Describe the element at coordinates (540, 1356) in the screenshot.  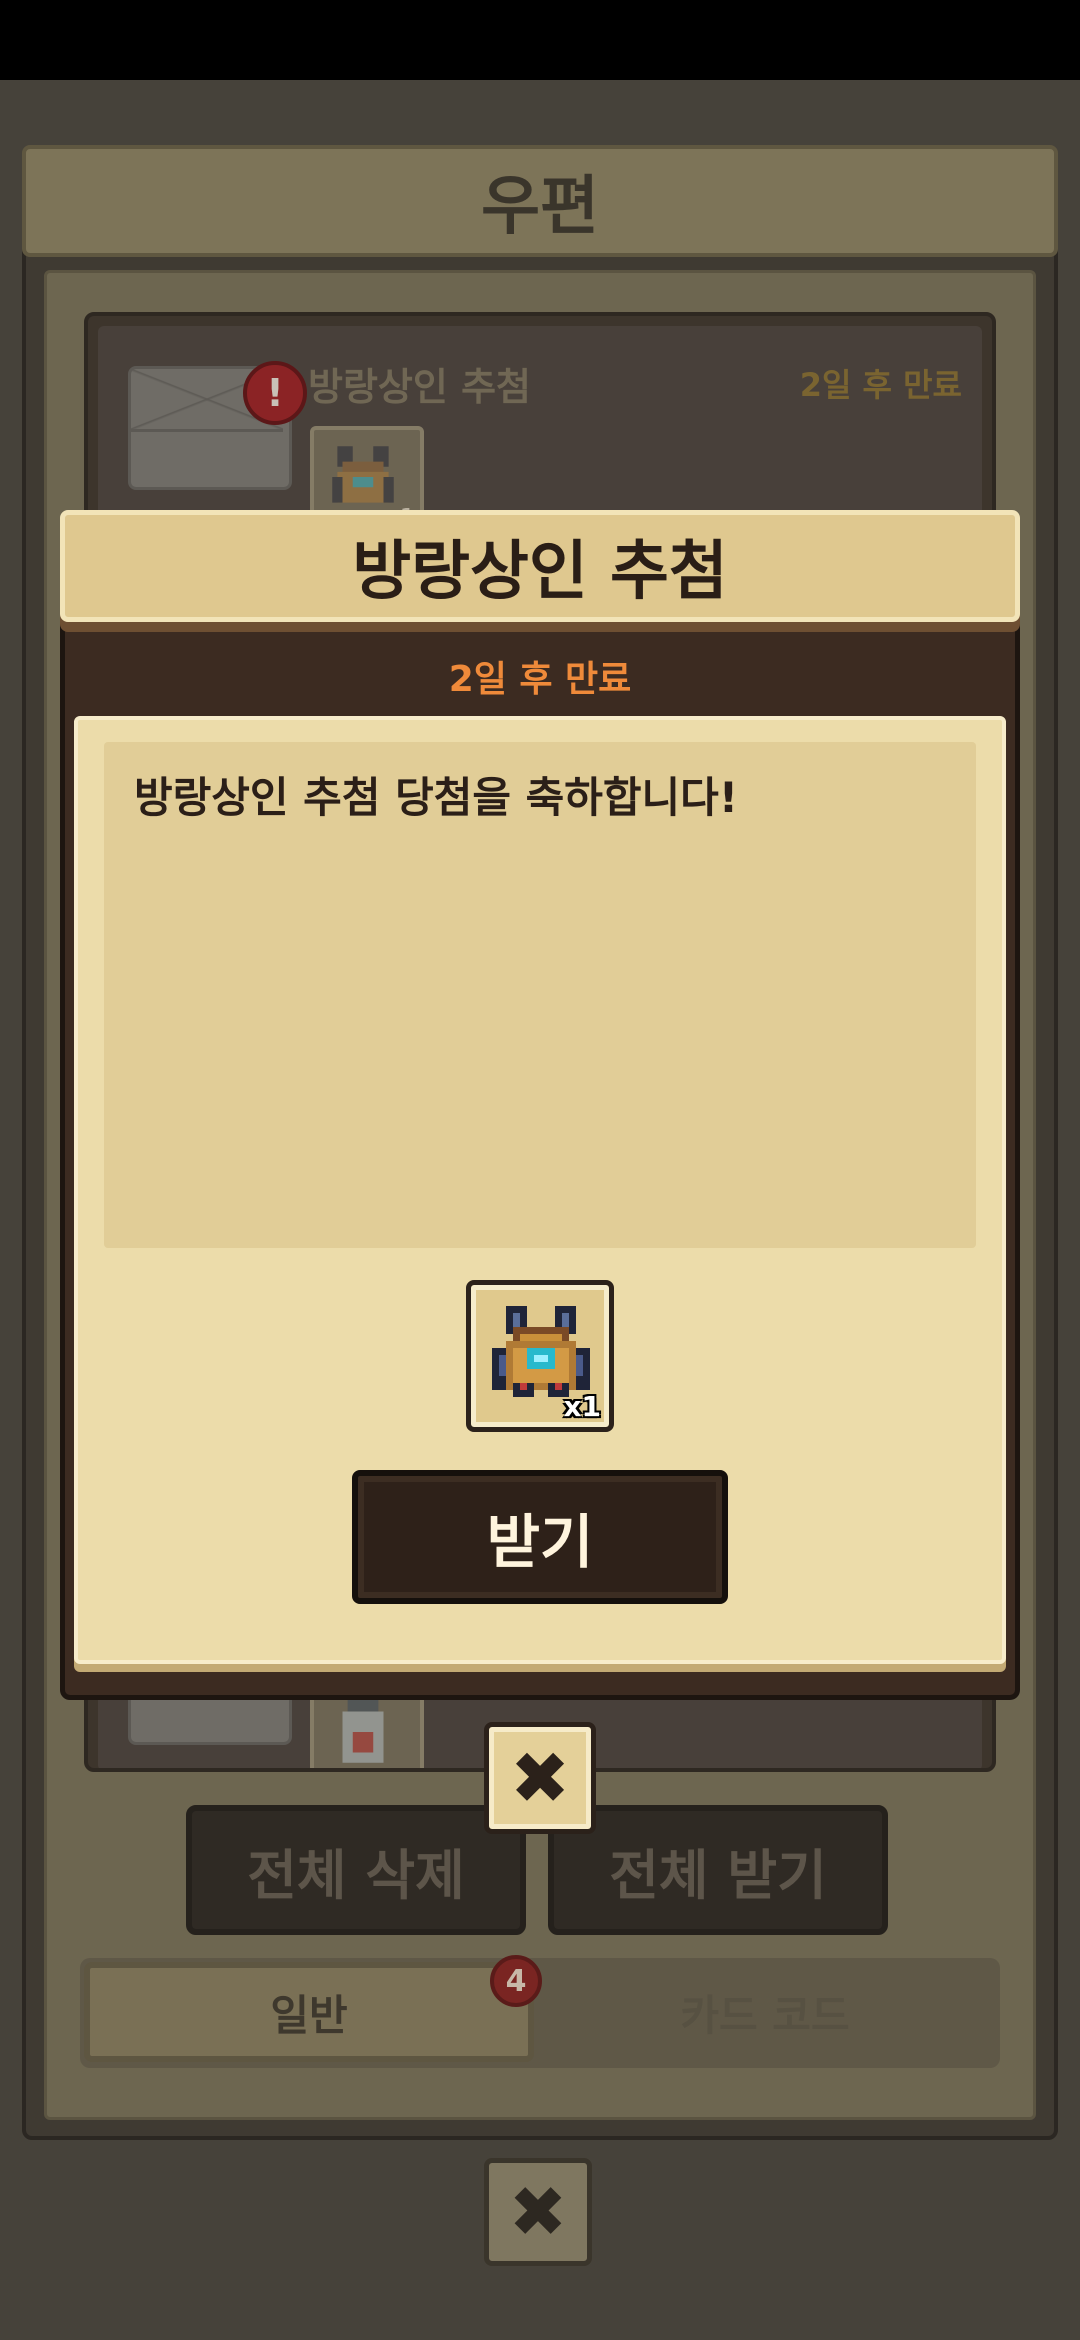
I see `reward-item-slot: x1` at that location.